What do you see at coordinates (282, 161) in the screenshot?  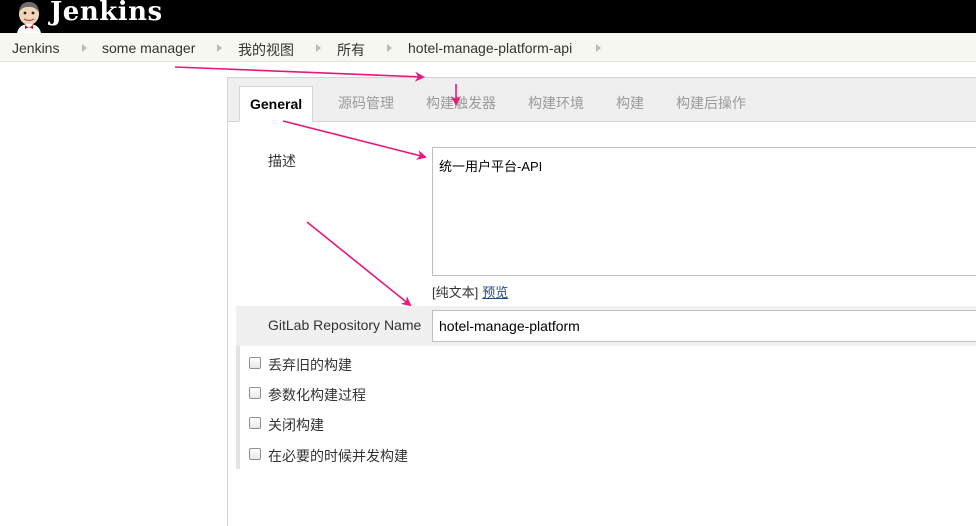 I see `description-label: 描述` at bounding box center [282, 161].